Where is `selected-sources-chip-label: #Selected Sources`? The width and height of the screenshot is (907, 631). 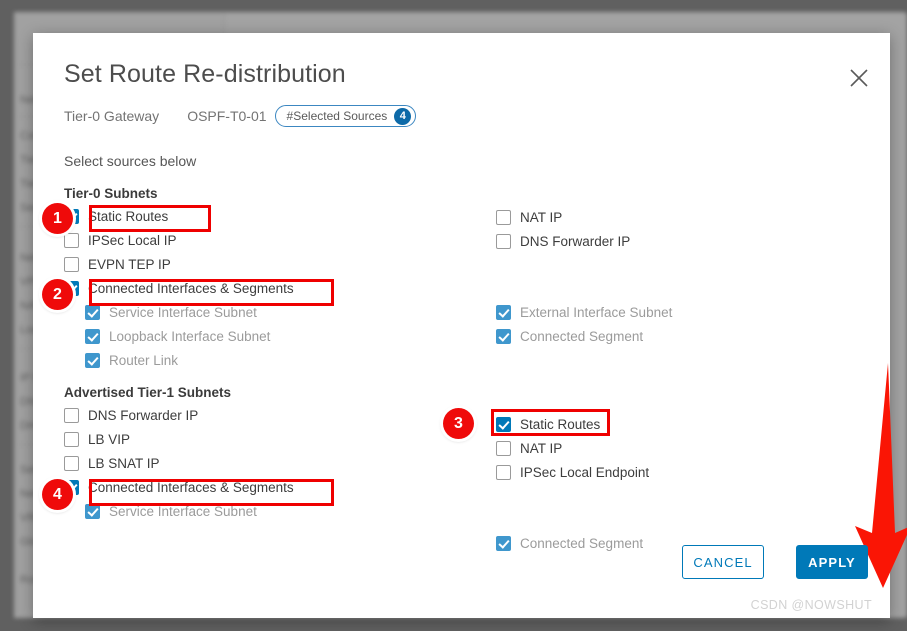
selected-sources-chip-label: #Selected Sources is located at coordinates (337, 116).